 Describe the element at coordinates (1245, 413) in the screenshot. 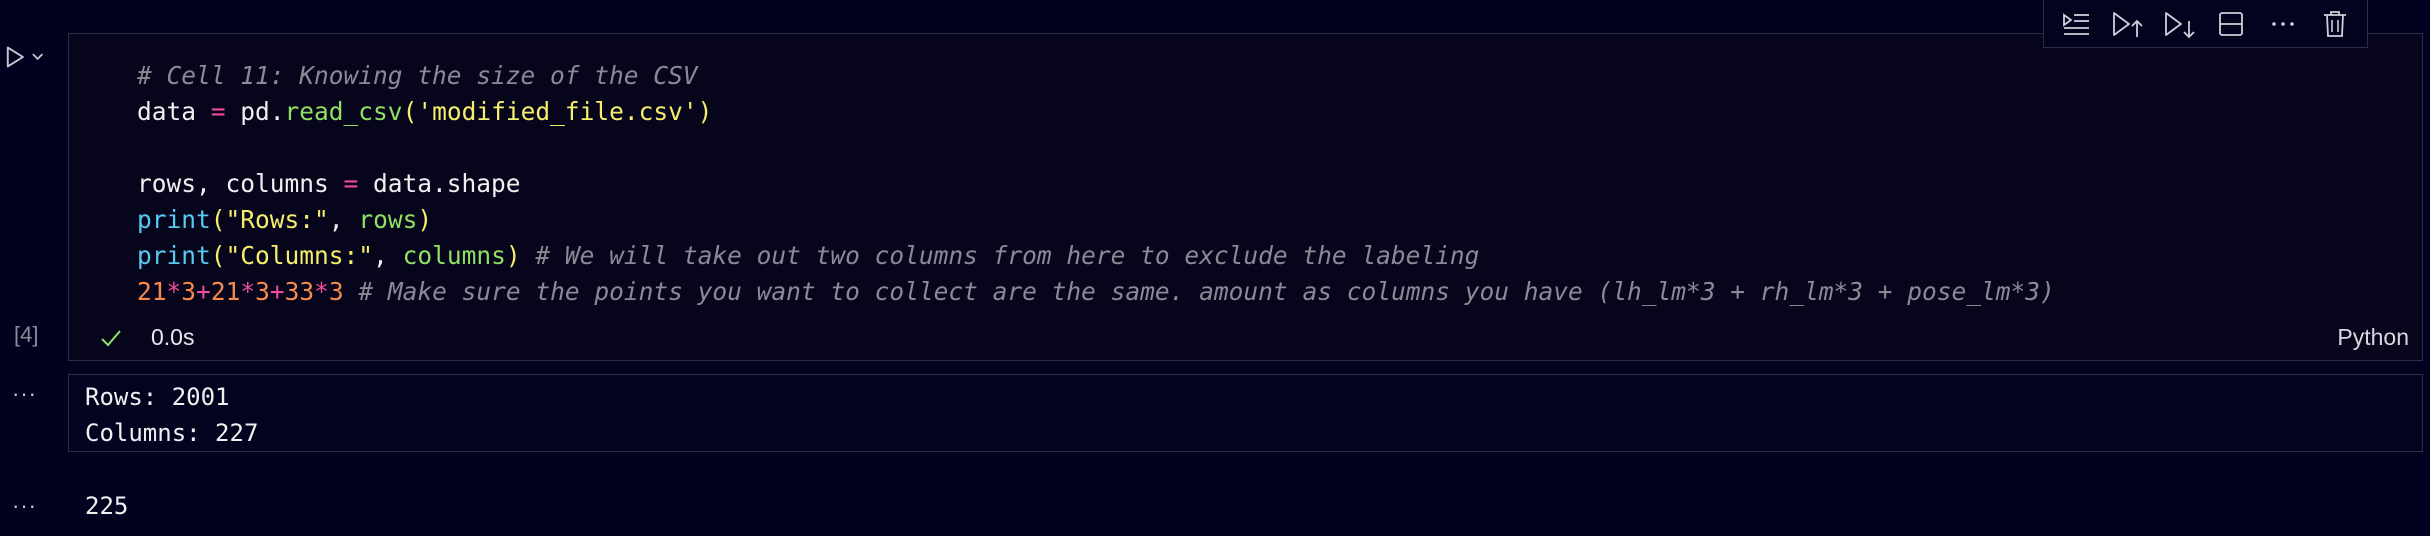

I see `stream-output: Rows: 2001 Columns: 227` at that location.